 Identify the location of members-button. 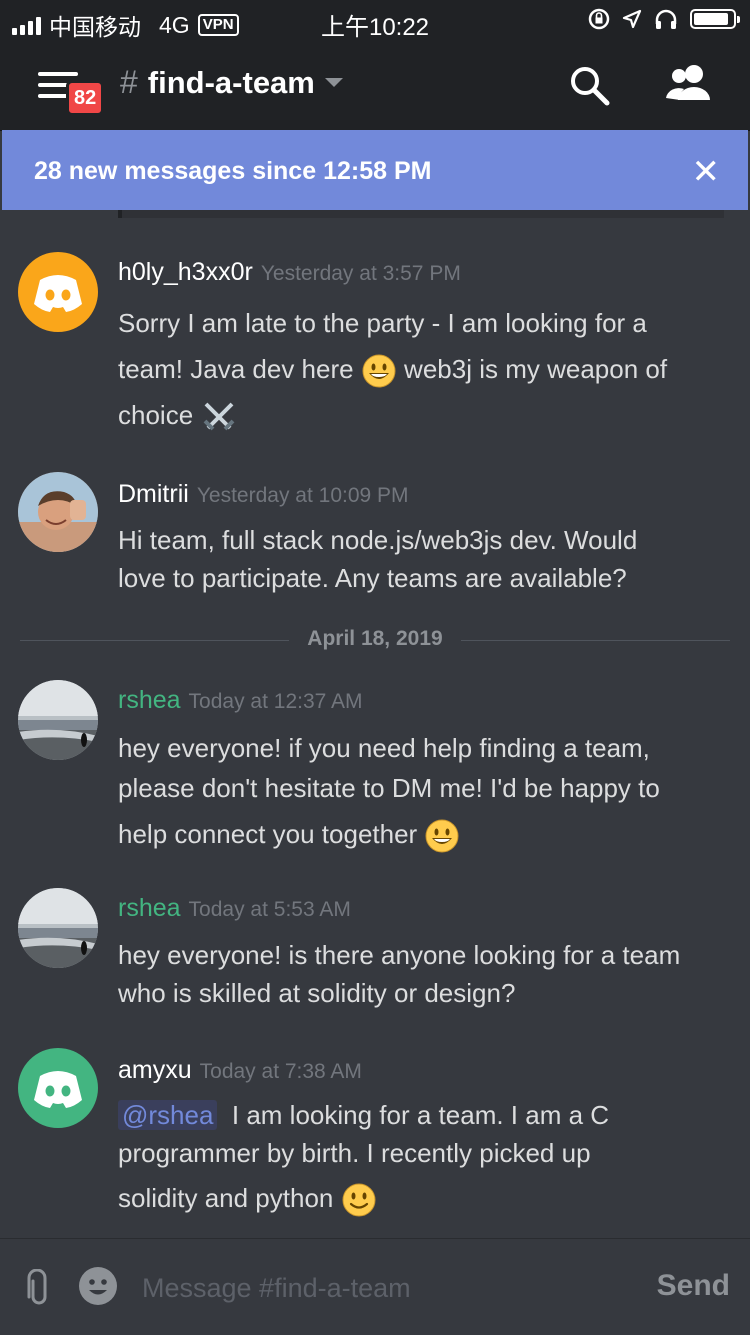
(688, 84).